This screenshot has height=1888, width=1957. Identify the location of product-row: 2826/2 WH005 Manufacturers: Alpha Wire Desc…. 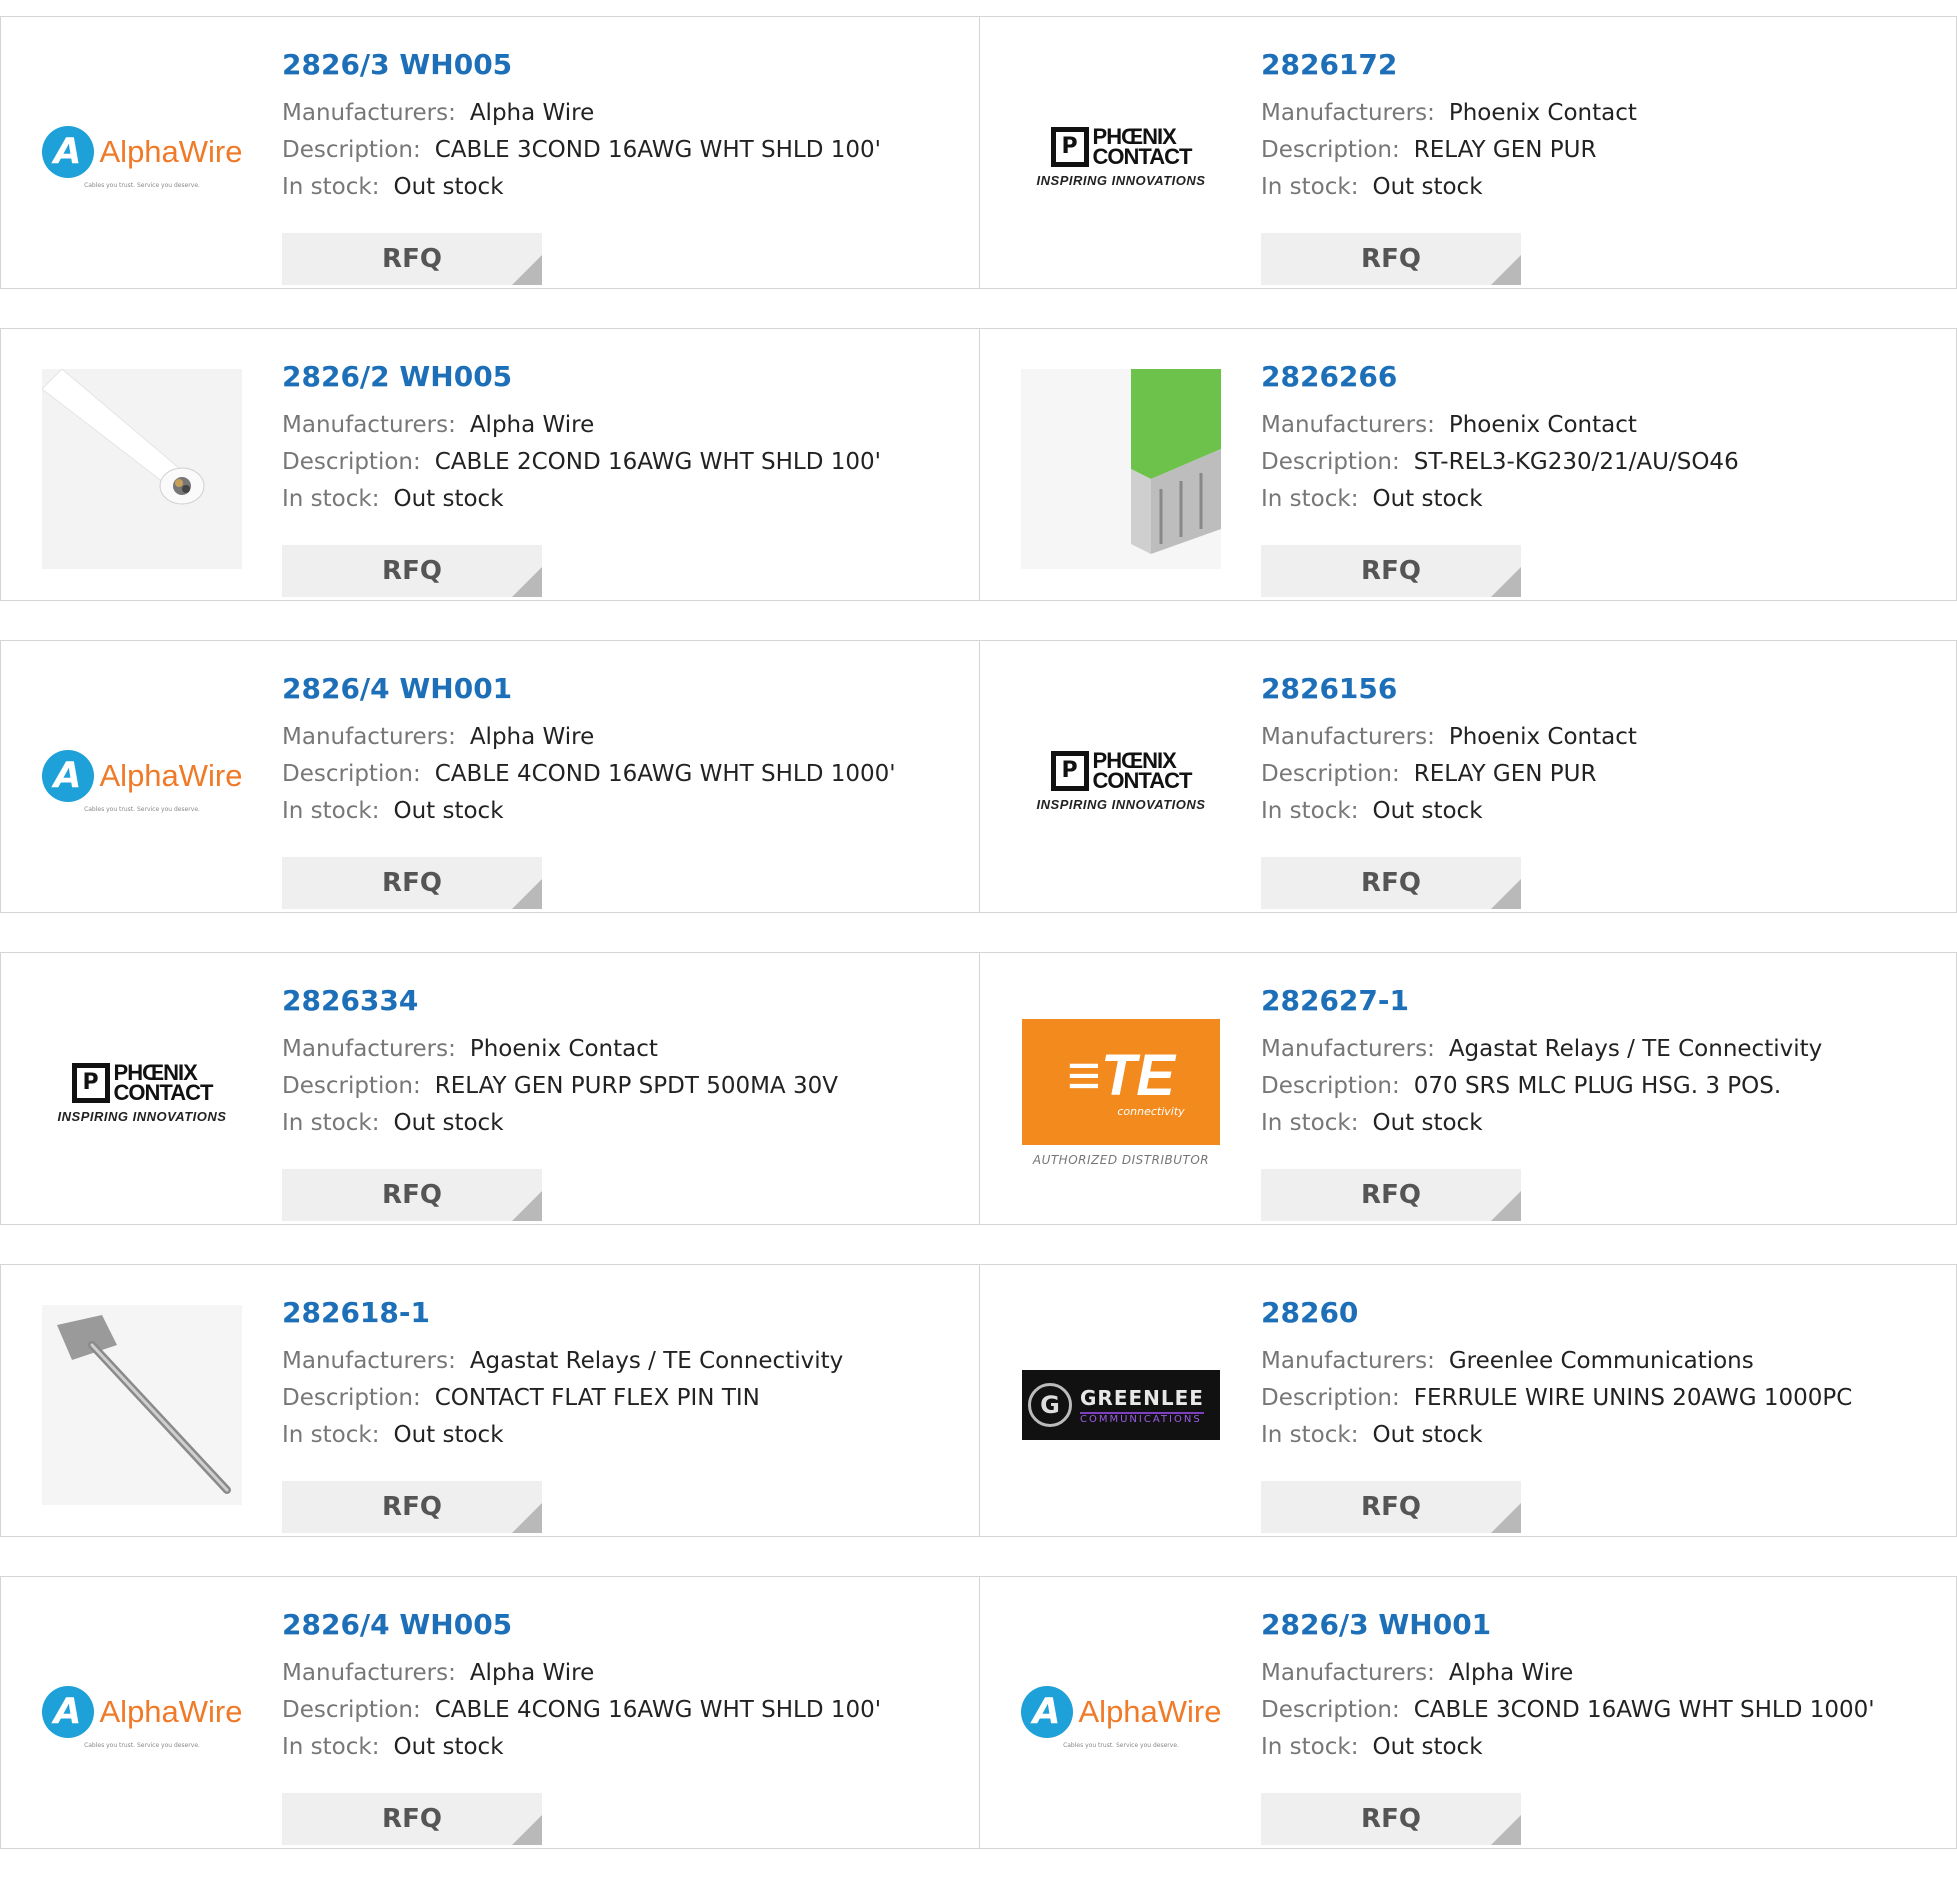
(978, 465).